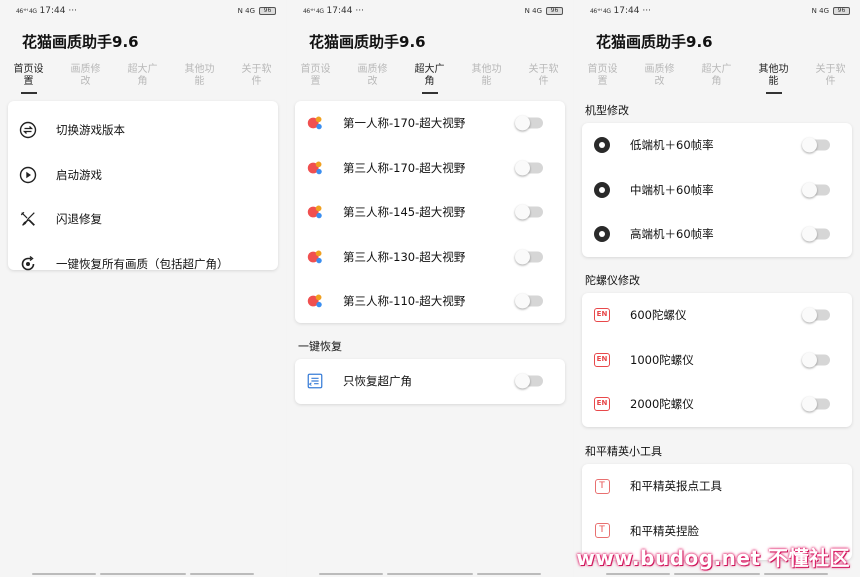 The image size is (860, 577). I want to click on watermark: www.budog.net 不懂社区, so click(713, 558).